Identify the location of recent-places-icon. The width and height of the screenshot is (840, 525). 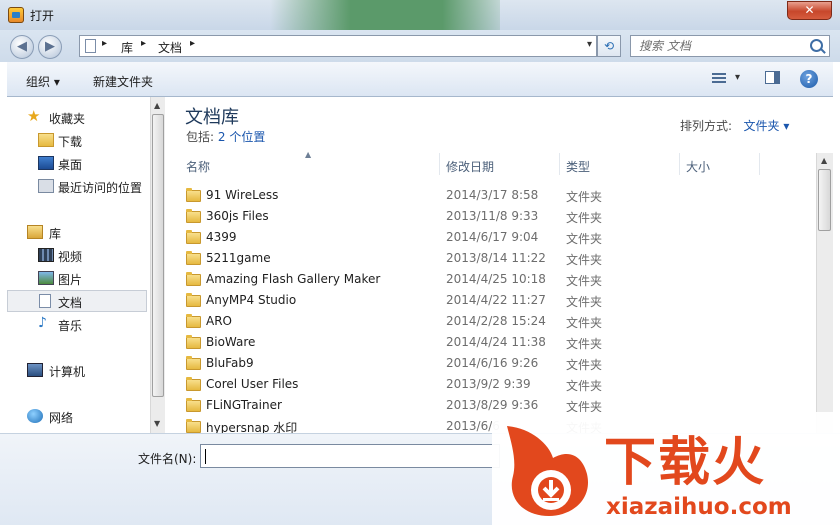
(46, 186).